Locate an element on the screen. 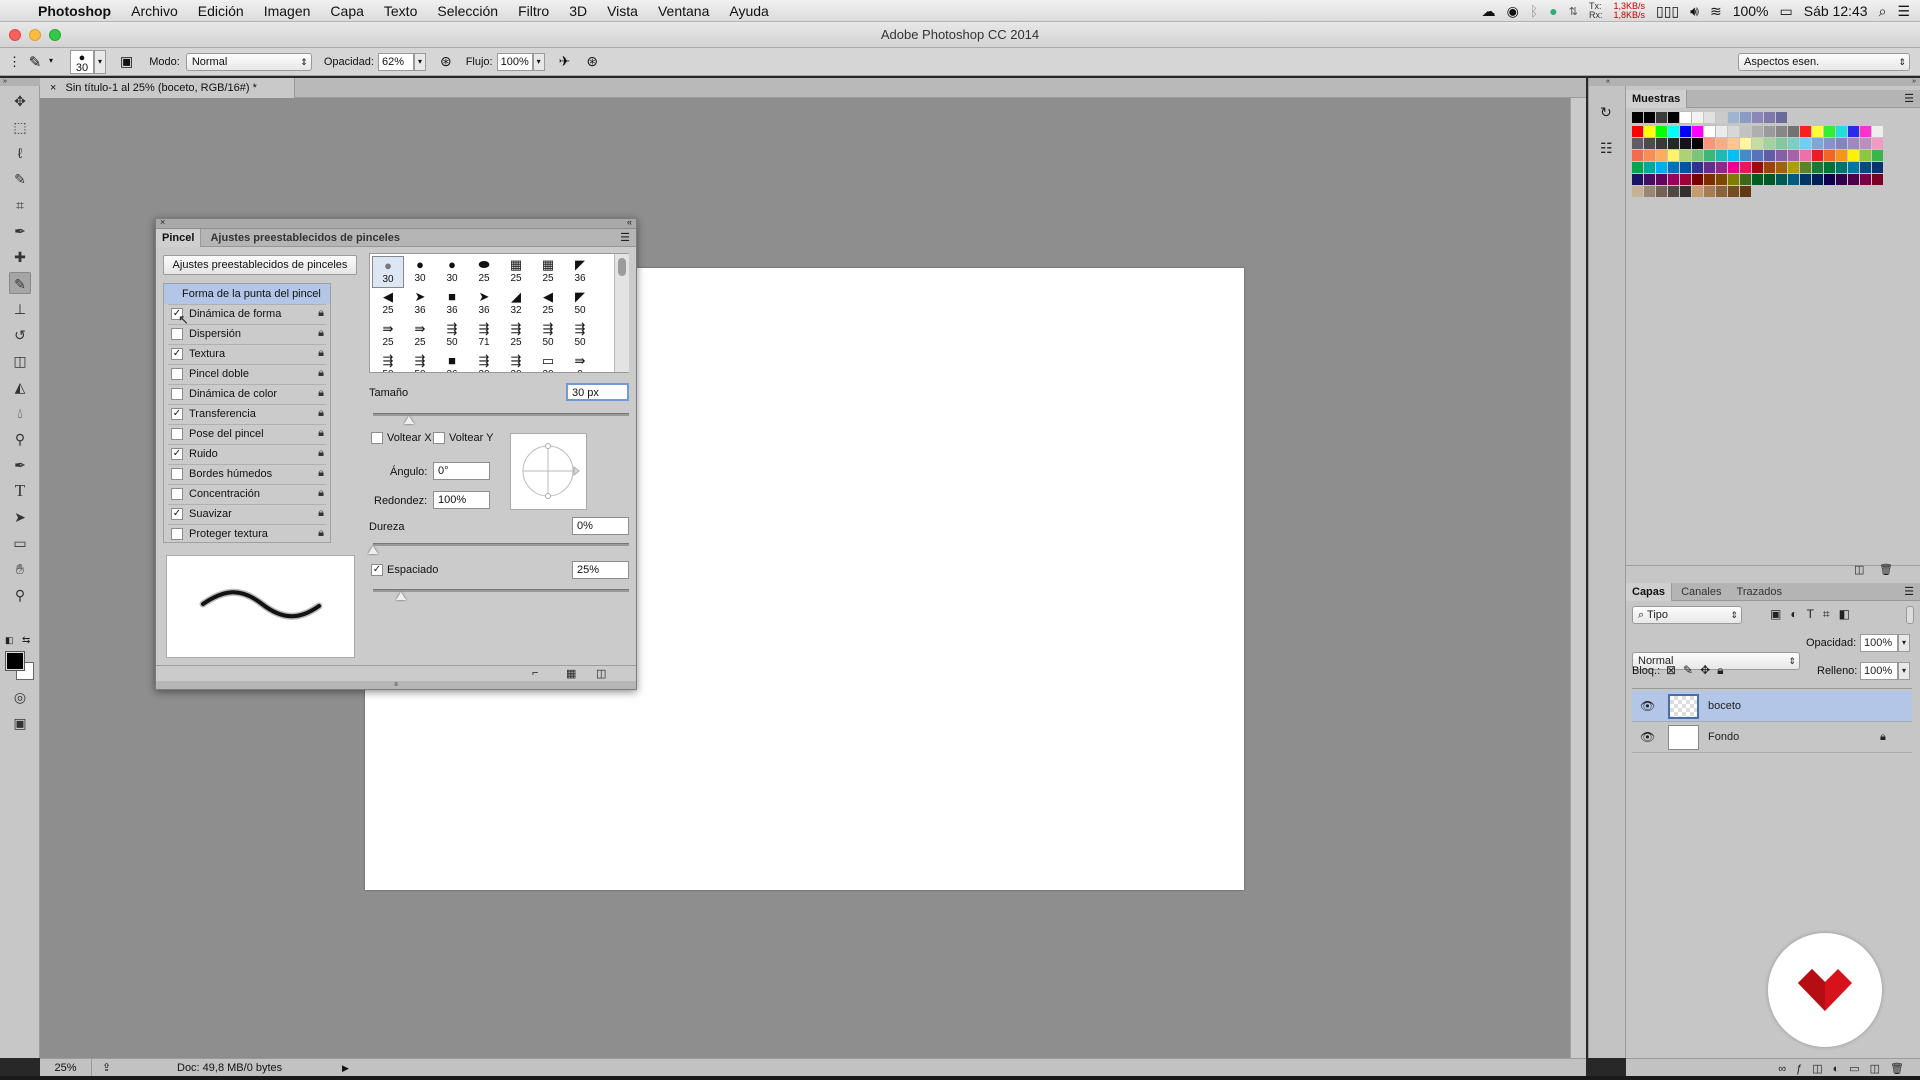 This screenshot has width=1920, height=1080. brush-panel-menu-icon: ☰ is located at coordinates (625, 238).